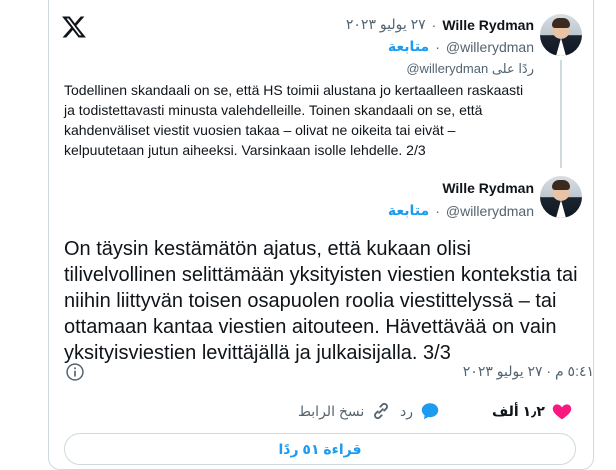 The width and height of the screenshot is (616, 470). I want to click on reply-action: رد, so click(420, 411).